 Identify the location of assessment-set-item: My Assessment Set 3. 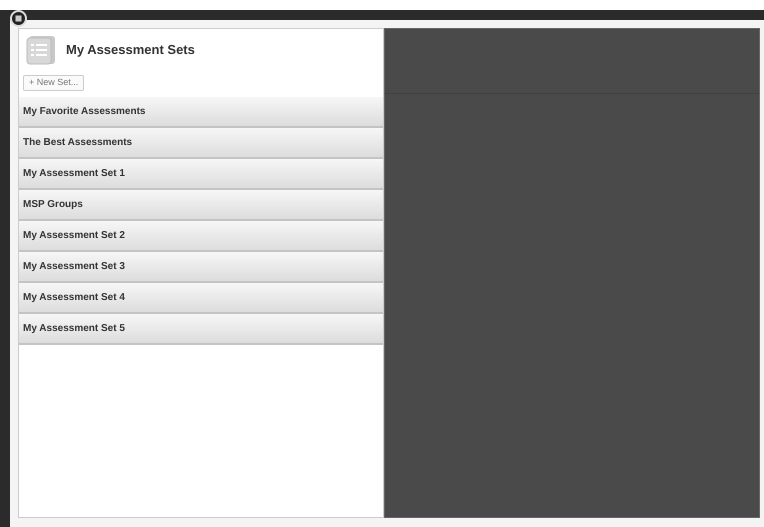
(201, 267).